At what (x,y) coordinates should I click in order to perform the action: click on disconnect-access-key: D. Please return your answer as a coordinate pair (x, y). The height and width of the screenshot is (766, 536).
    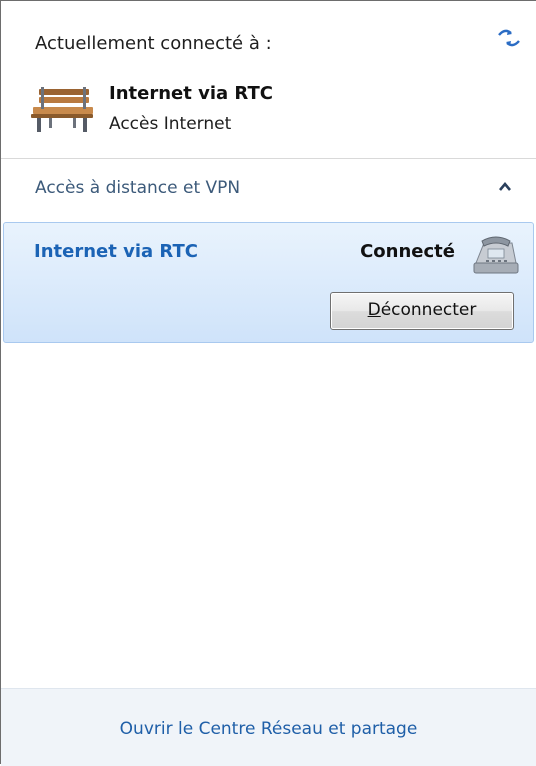
    Looking at the image, I should click on (374, 310).